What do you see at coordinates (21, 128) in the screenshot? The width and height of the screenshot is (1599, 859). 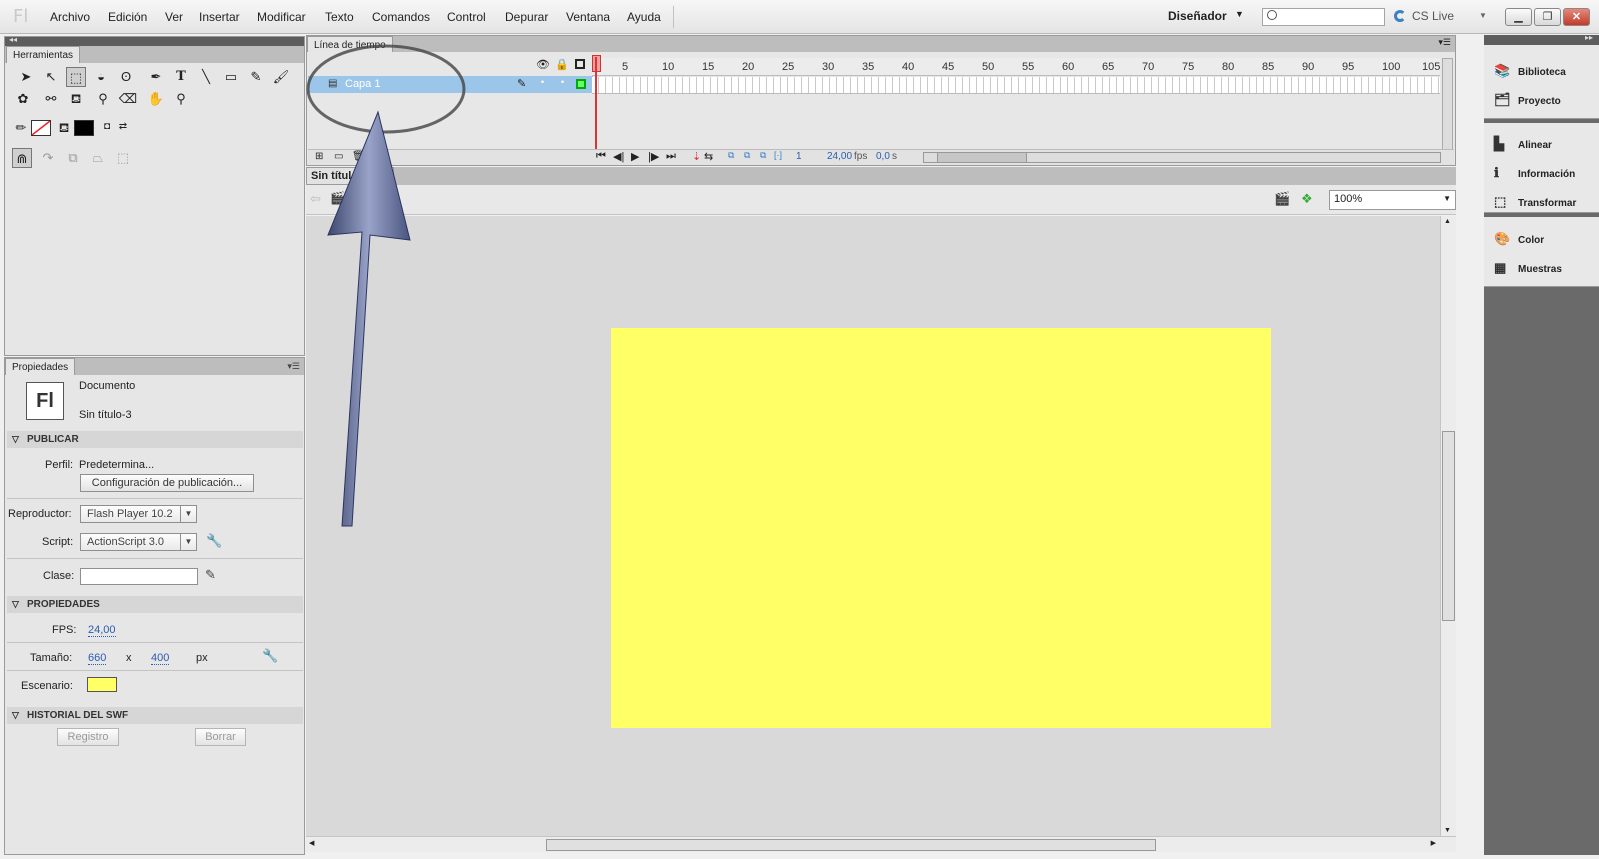 I see `stroke-color-icon: ✏` at bounding box center [21, 128].